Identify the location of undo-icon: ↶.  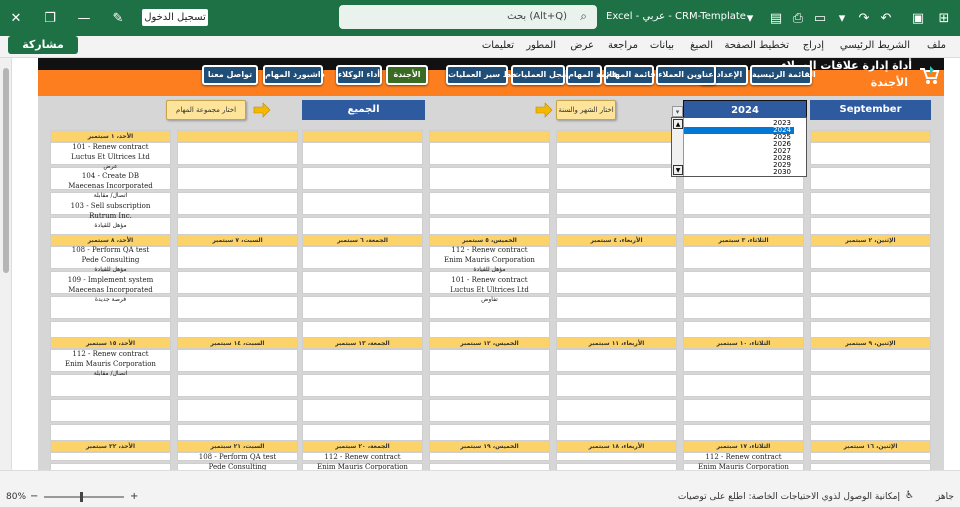
(886, 18).